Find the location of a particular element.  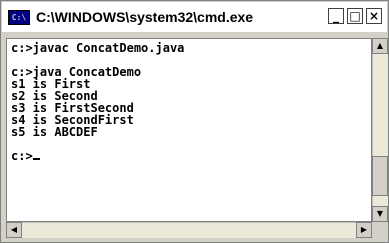

scroll-down-button: ▼ is located at coordinates (380, 214).